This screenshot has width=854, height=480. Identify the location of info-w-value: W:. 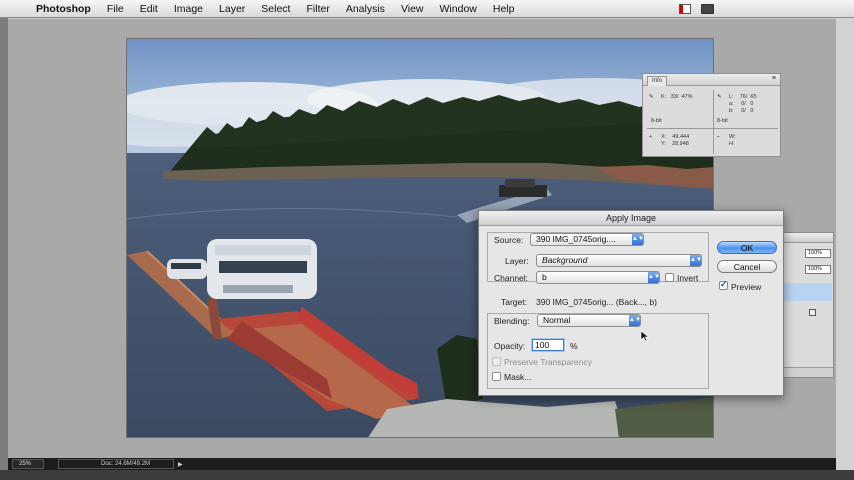
(732, 137).